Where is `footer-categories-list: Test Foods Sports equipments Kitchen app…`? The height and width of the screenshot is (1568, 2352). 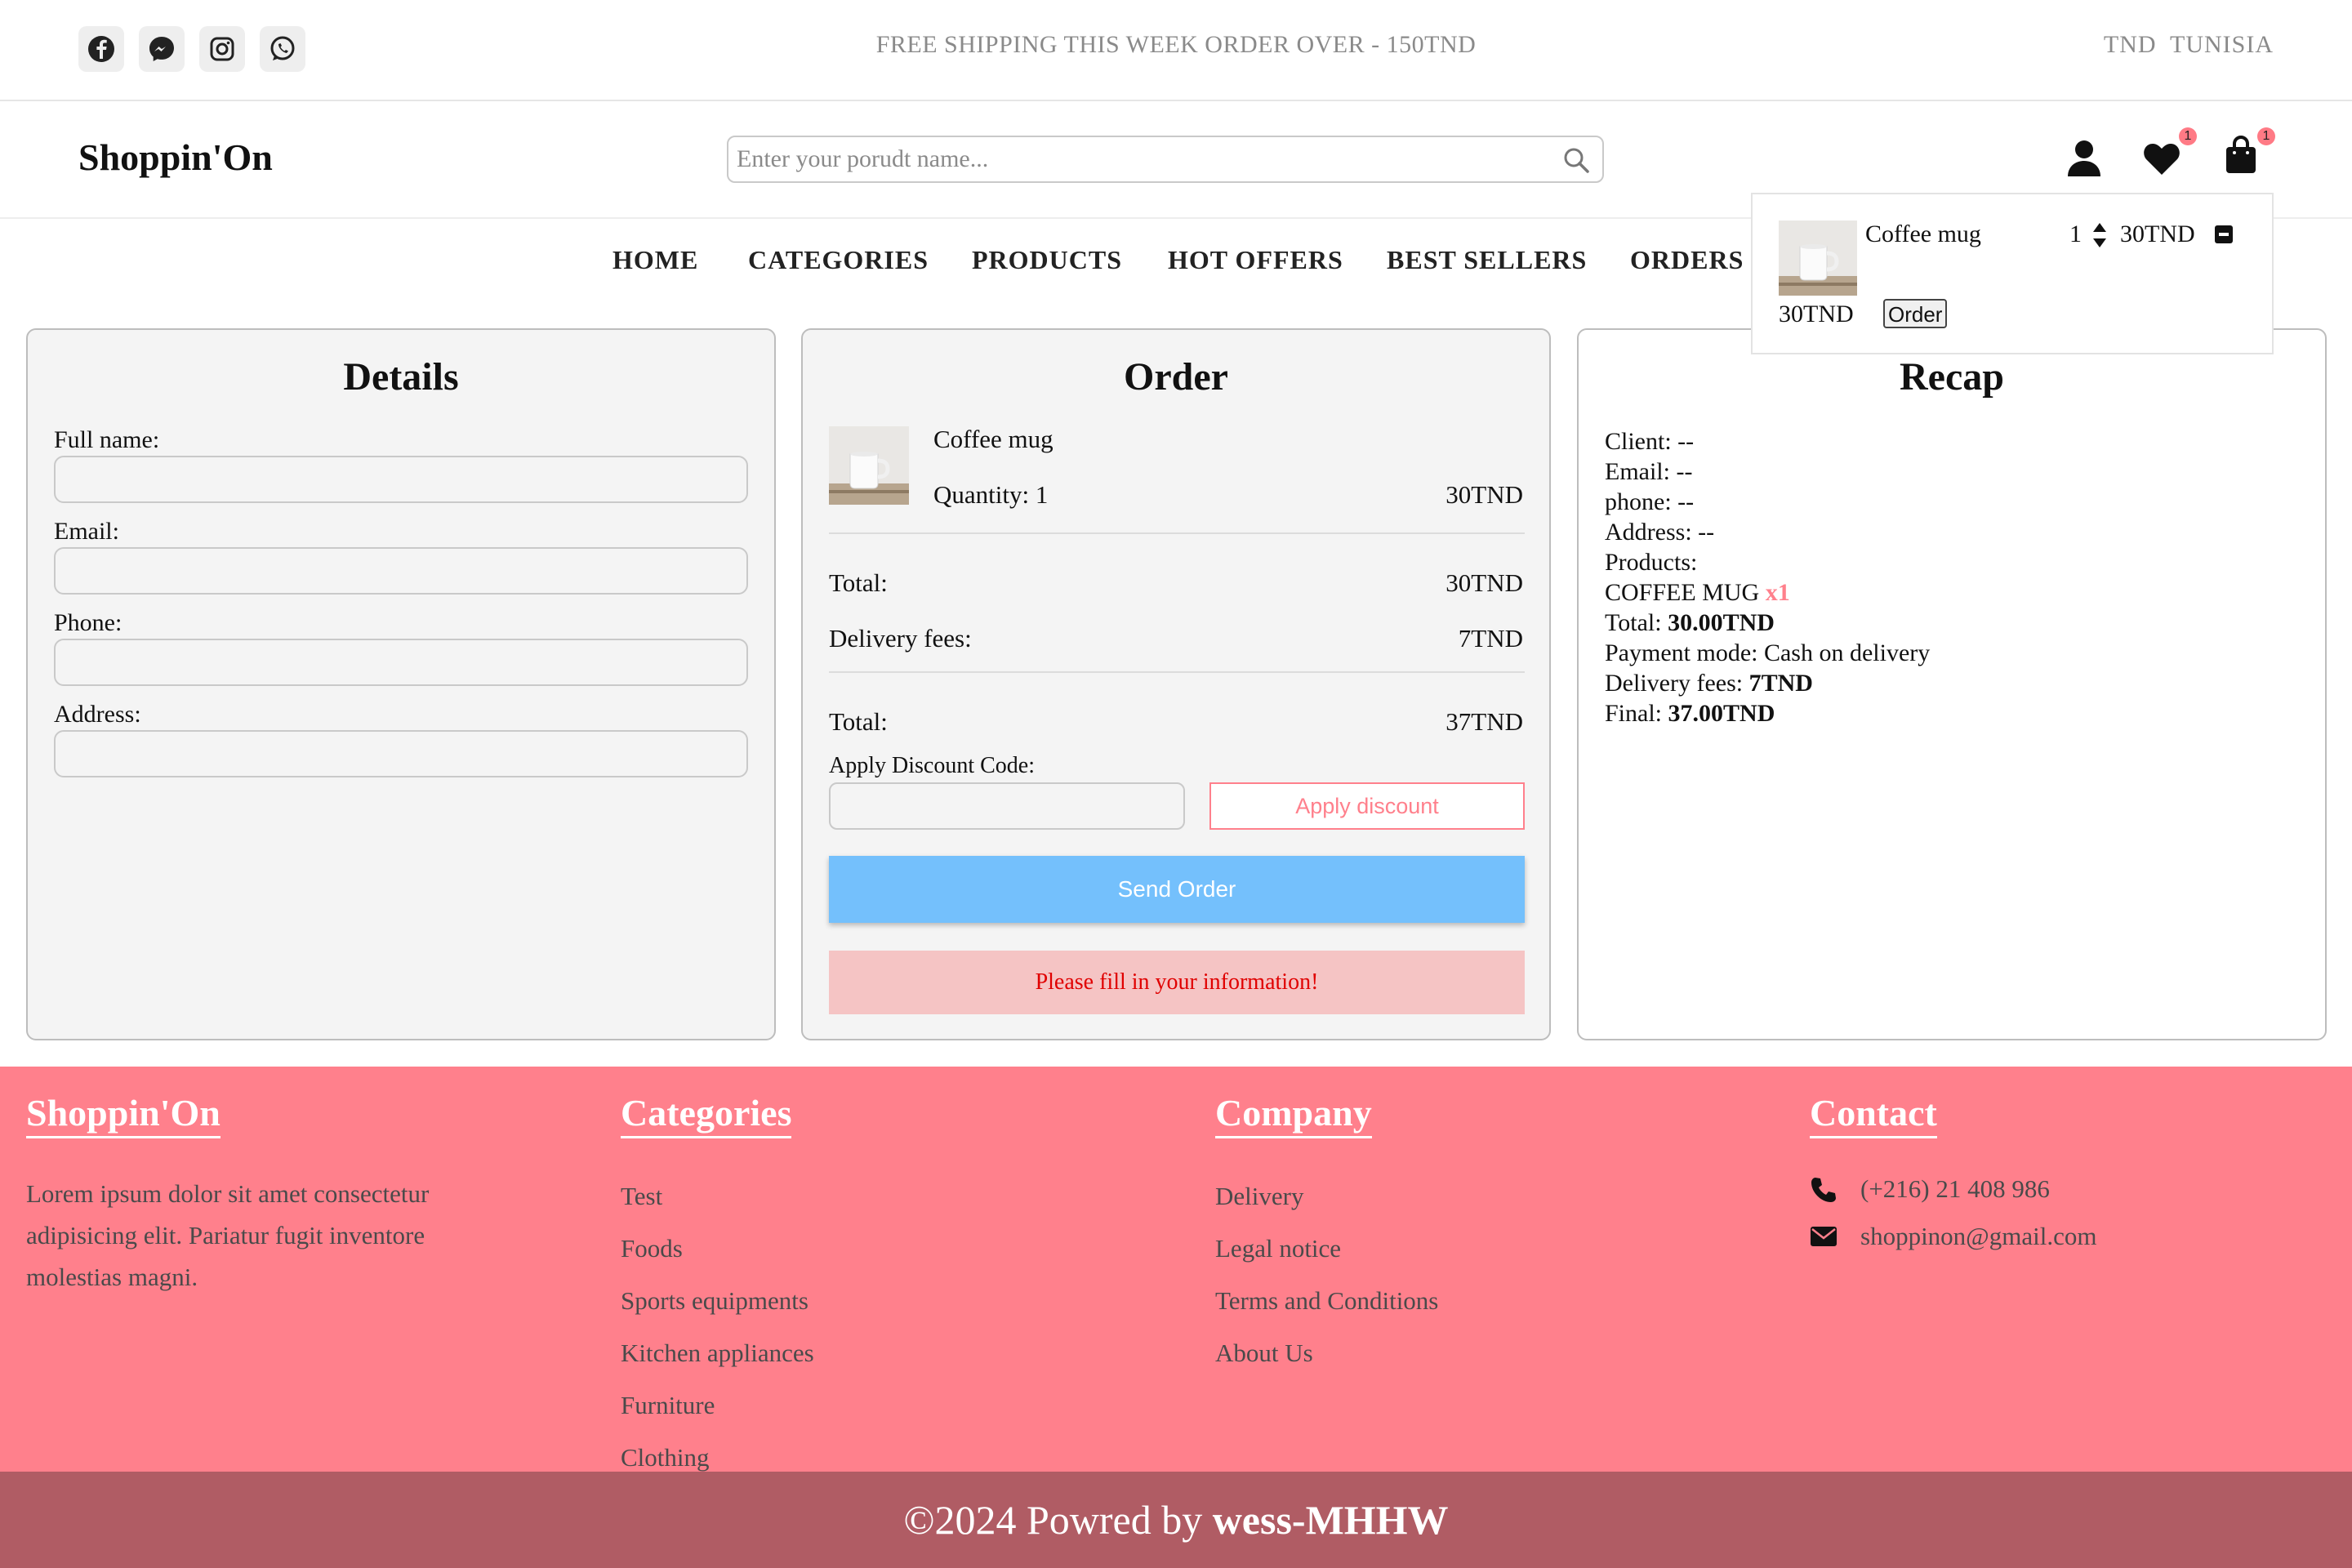
footer-categories-list: Test Foods Sports equipments Kitchen app… is located at coordinates (717, 1329).